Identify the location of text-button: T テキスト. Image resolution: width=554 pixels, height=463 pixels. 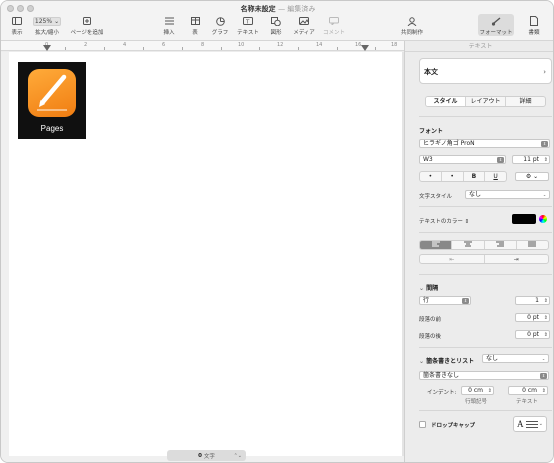
(248, 25).